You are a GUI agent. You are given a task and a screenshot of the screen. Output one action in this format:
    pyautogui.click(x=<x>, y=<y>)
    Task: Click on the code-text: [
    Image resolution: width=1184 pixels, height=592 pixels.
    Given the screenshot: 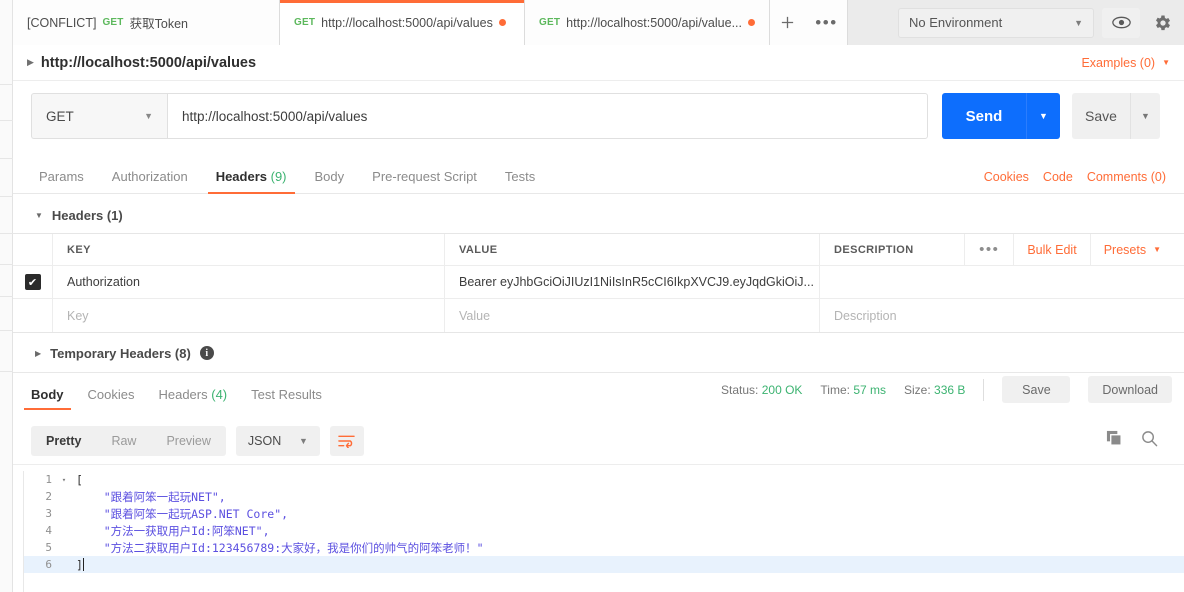 What is the action you would take?
    pyautogui.click(x=79, y=479)
    